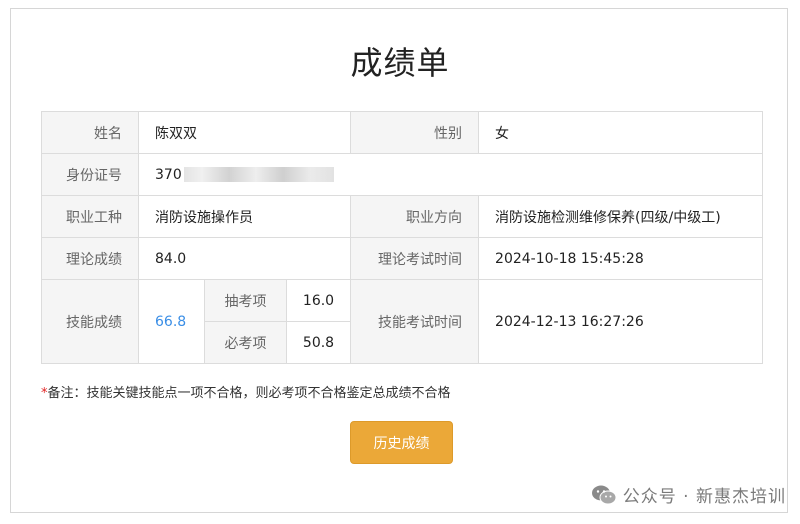 The image size is (800, 524). Describe the element at coordinates (244, 216) in the screenshot. I see `occupation-value: 消防设施操作员` at that location.